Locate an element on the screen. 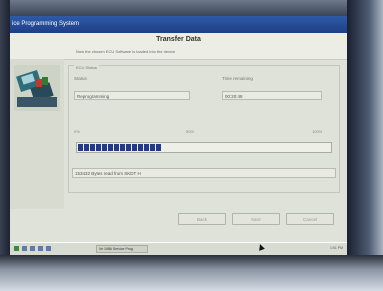  monitor-bezel-right is located at coordinates (365, 145).